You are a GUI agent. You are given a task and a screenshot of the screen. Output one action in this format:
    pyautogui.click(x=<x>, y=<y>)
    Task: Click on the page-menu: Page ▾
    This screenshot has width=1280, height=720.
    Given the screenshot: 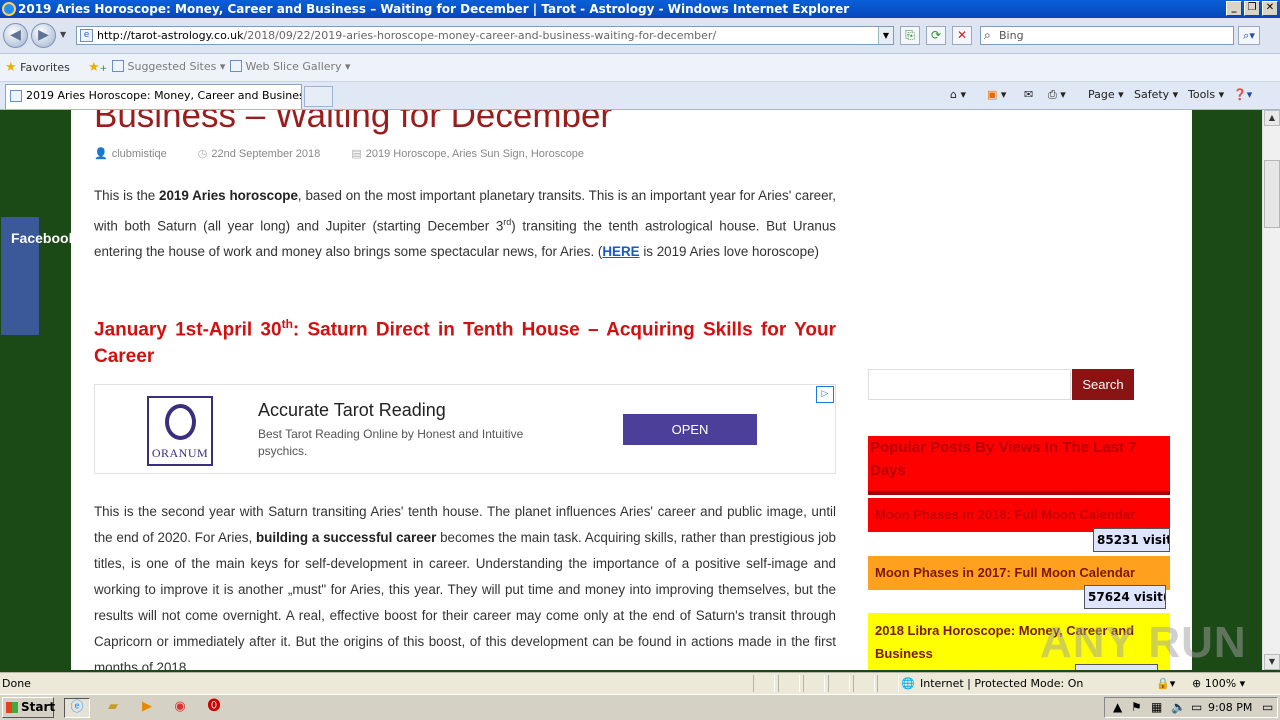 What is the action you would take?
    pyautogui.click(x=1106, y=94)
    